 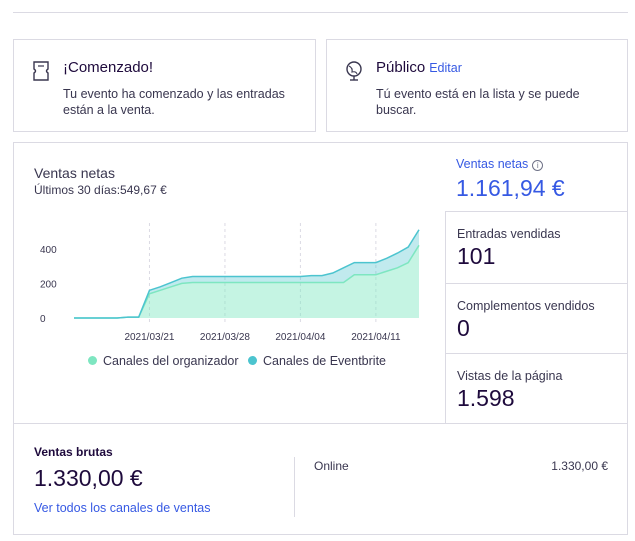 What do you see at coordinates (536, 388) in the screenshot?
I see `metric-page-views: Vistas de la página 1.598` at bounding box center [536, 388].